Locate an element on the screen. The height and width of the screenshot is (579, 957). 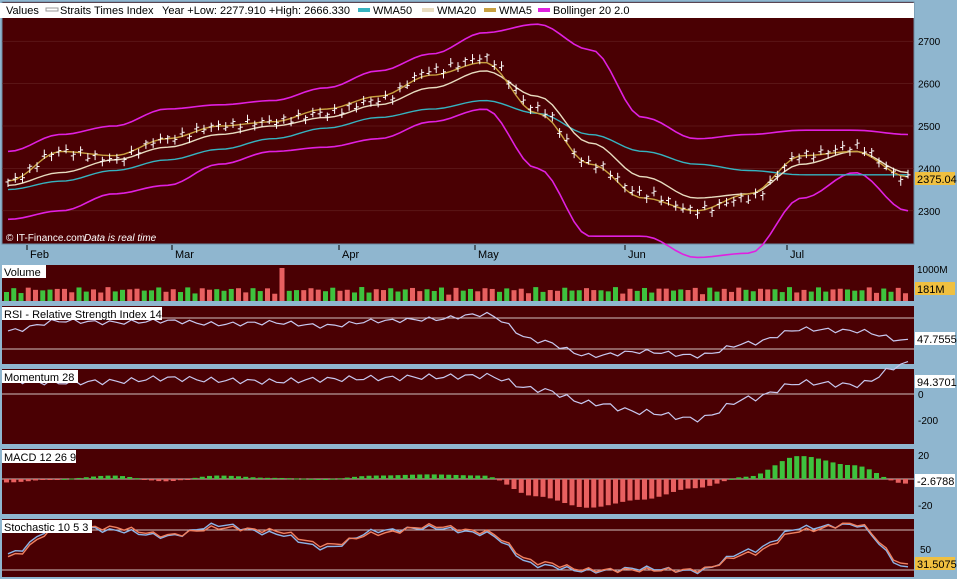
rsi-title: RSI - Relative Strength Index 14 is located at coordinates (83, 315).